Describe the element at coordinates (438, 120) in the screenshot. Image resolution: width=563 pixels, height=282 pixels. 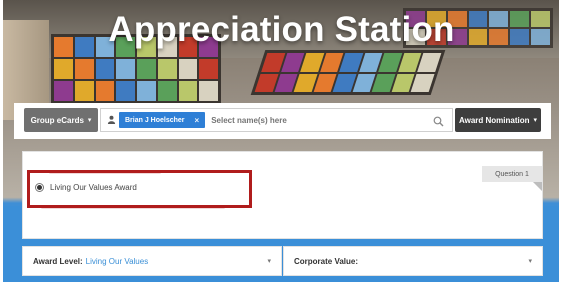
I see `search-icon` at that location.